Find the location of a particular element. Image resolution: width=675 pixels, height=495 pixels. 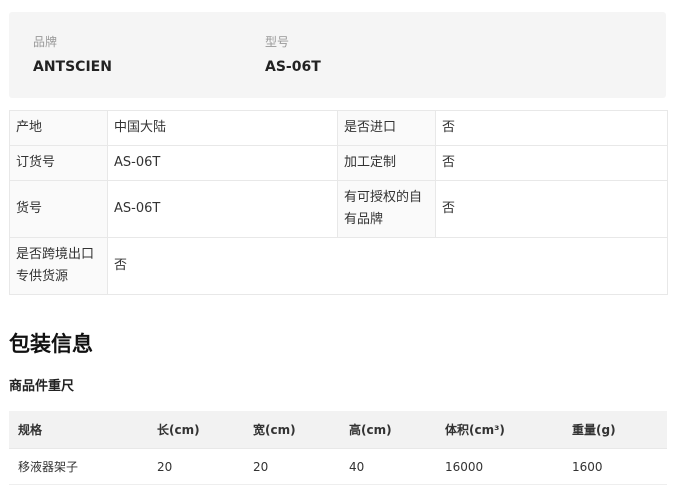

attribute-row: 订货号 AS-06T 加工定制 否 is located at coordinates (338, 163).